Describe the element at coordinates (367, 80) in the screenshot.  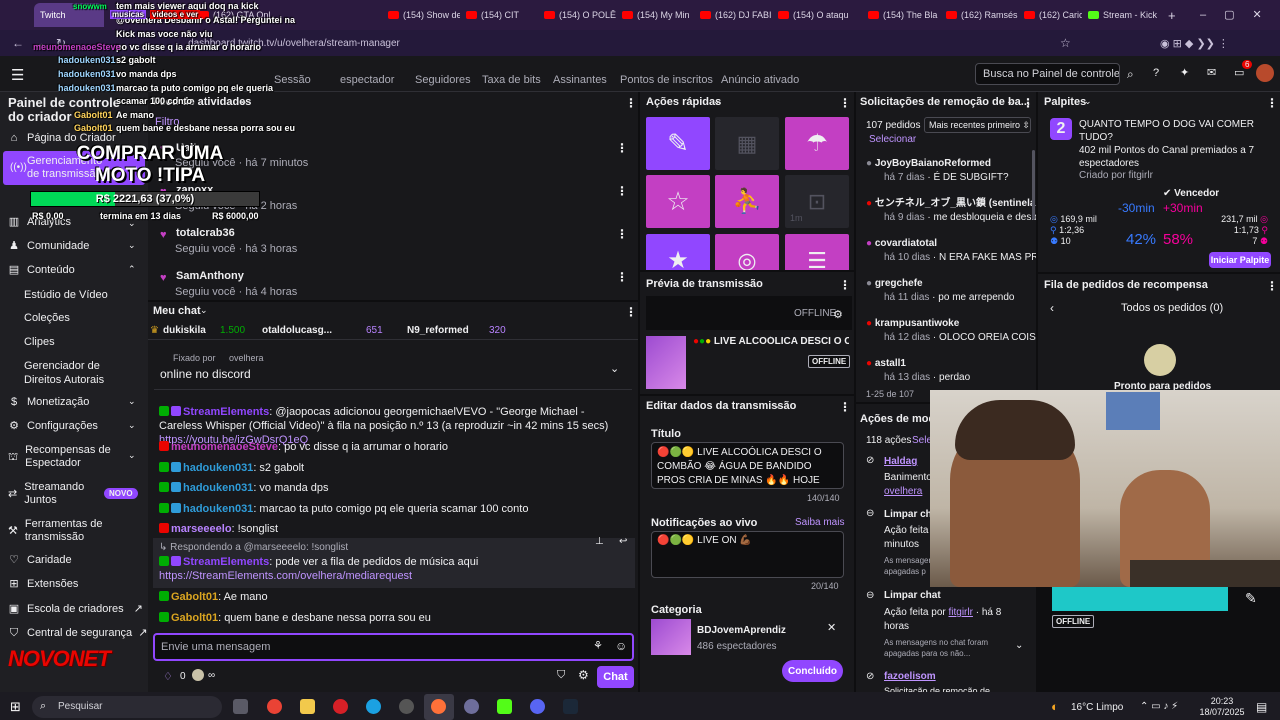
I see `header-tab-viewer: espectador` at that location.